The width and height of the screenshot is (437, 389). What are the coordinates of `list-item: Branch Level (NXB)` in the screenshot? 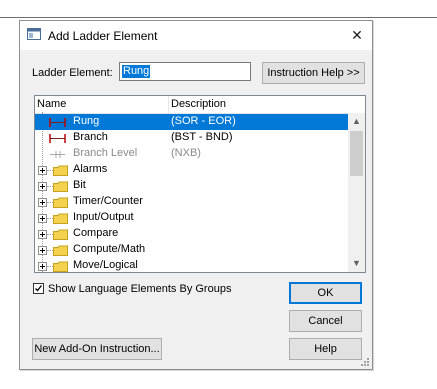 It's located at (191, 154).